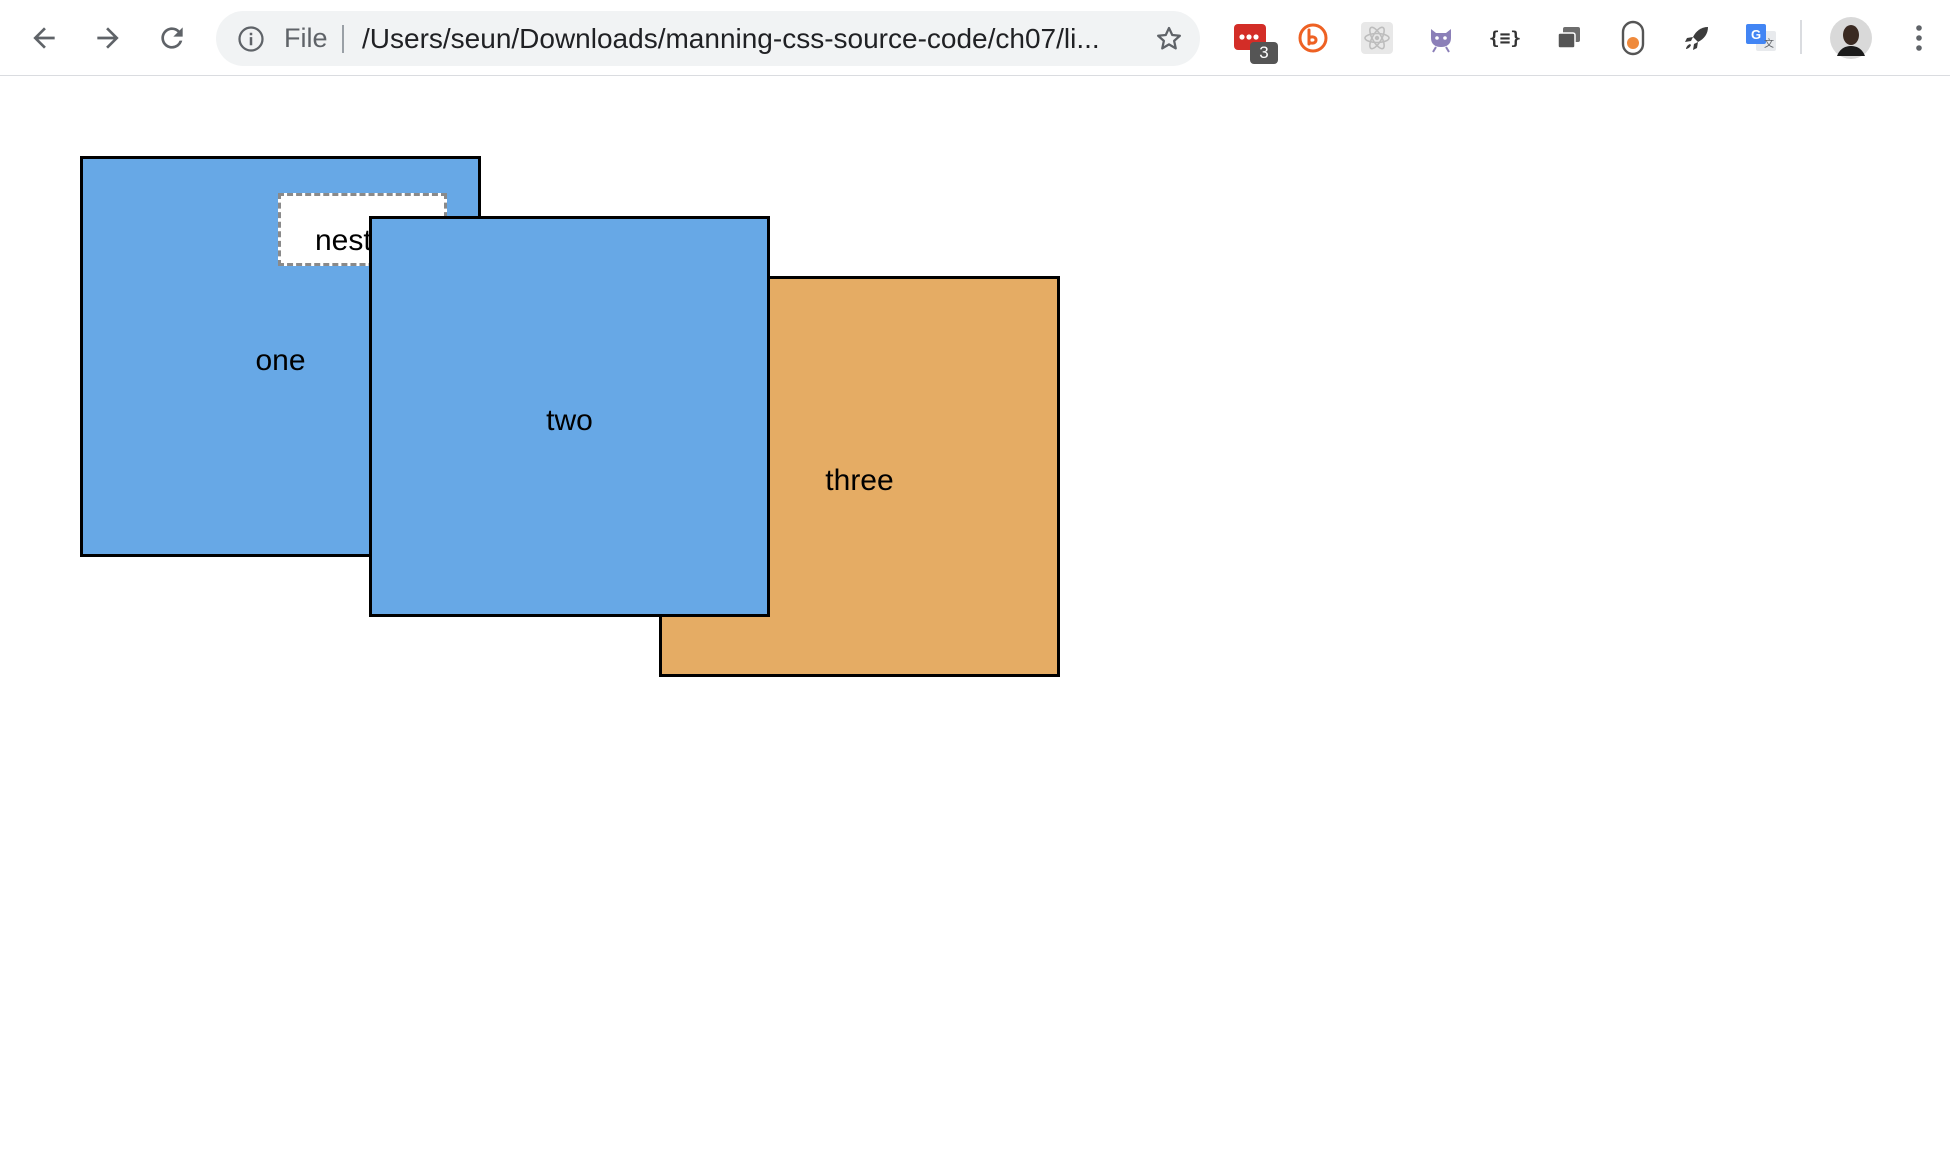 This screenshot has width=1950, height=1162. I want to click on windows-stack-icon, so click(1568, 38).